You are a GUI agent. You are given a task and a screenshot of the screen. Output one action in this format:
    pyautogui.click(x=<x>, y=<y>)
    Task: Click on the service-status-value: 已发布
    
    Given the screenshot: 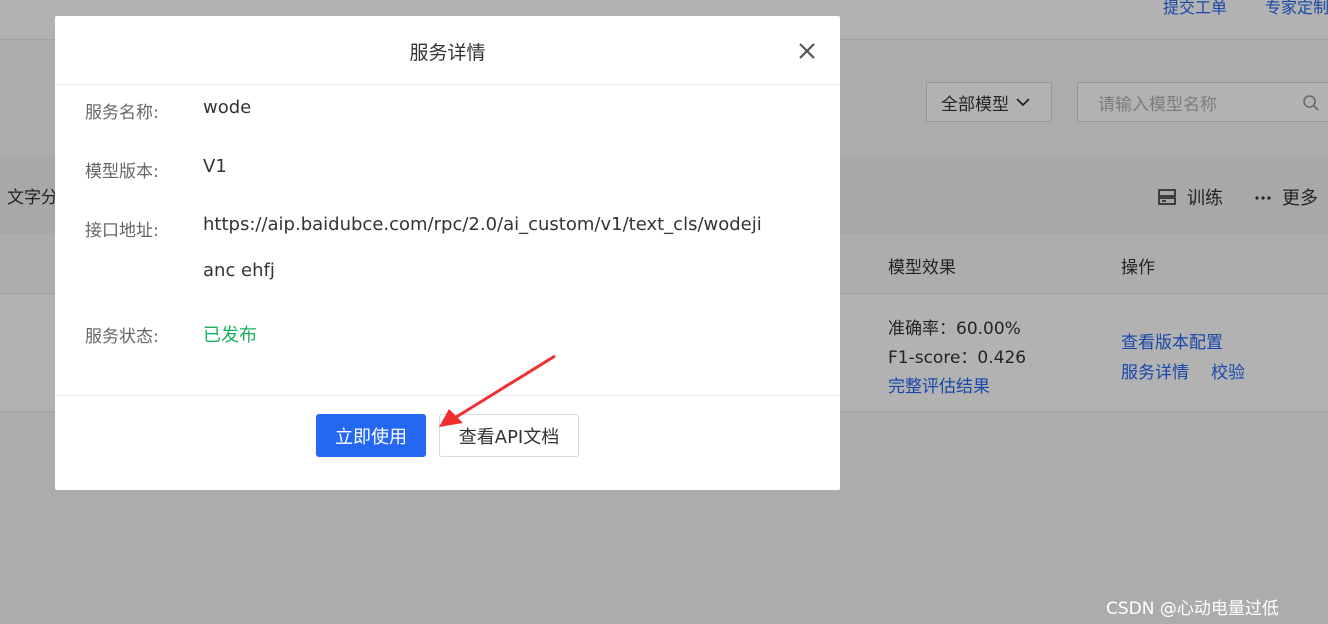 What is the action you would take?
    pyautogui.click(x=230, y=335)
    